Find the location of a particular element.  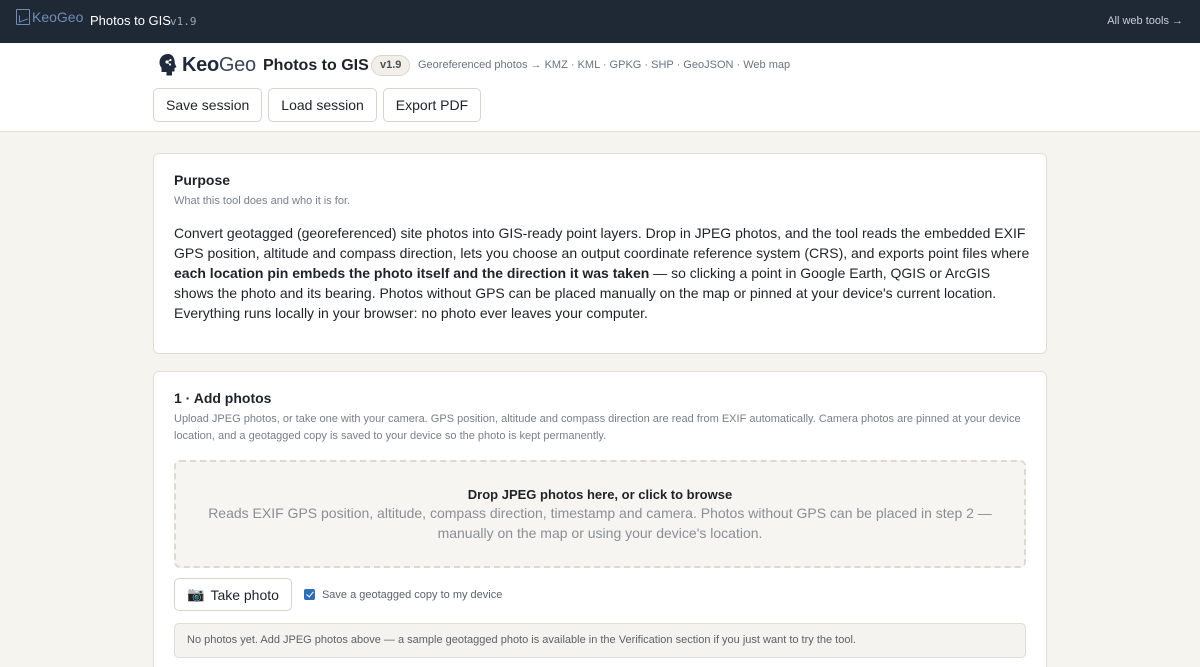

session-actions: Save session Load session Export PDF is located at coordinates (317, 105).